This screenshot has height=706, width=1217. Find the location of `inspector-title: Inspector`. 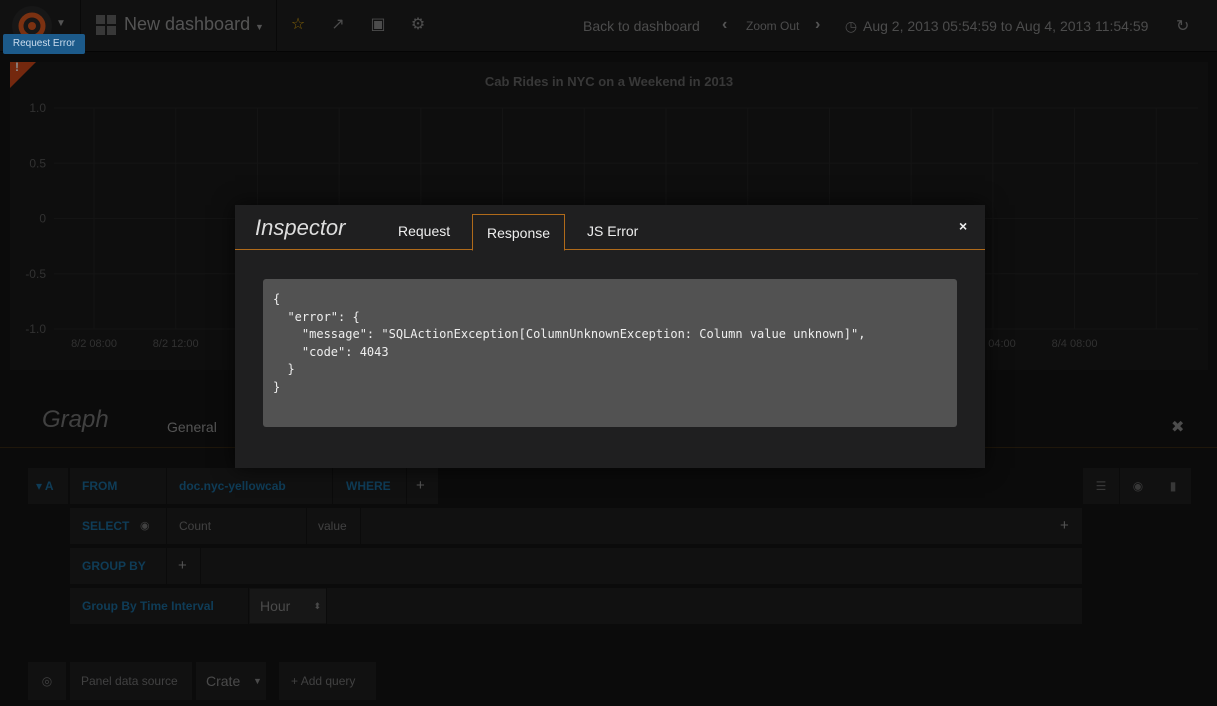

inspector-title: Inspector is located at coordinates (300, 227).